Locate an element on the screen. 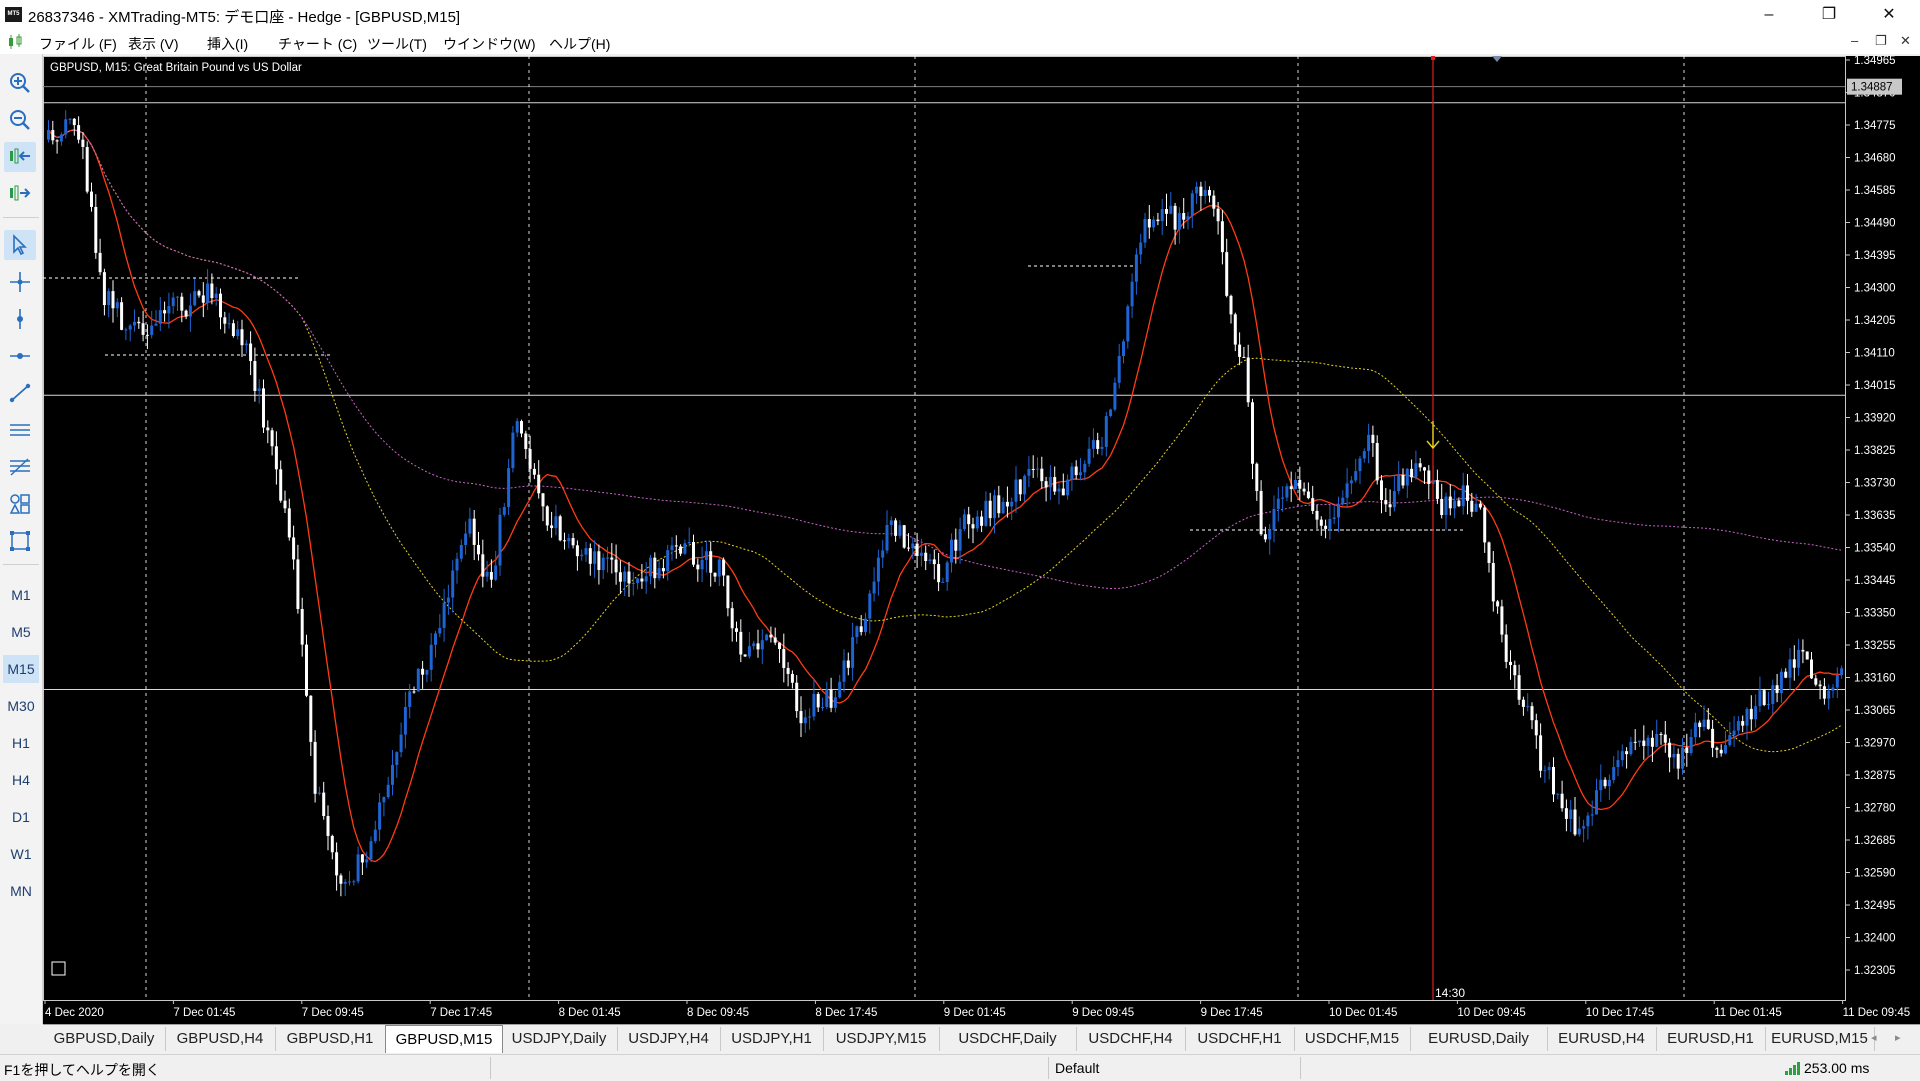 The height and width of the screenshot is (1081, 1920). menu-file: ファイル (F) is located at coordinates (78, 44).